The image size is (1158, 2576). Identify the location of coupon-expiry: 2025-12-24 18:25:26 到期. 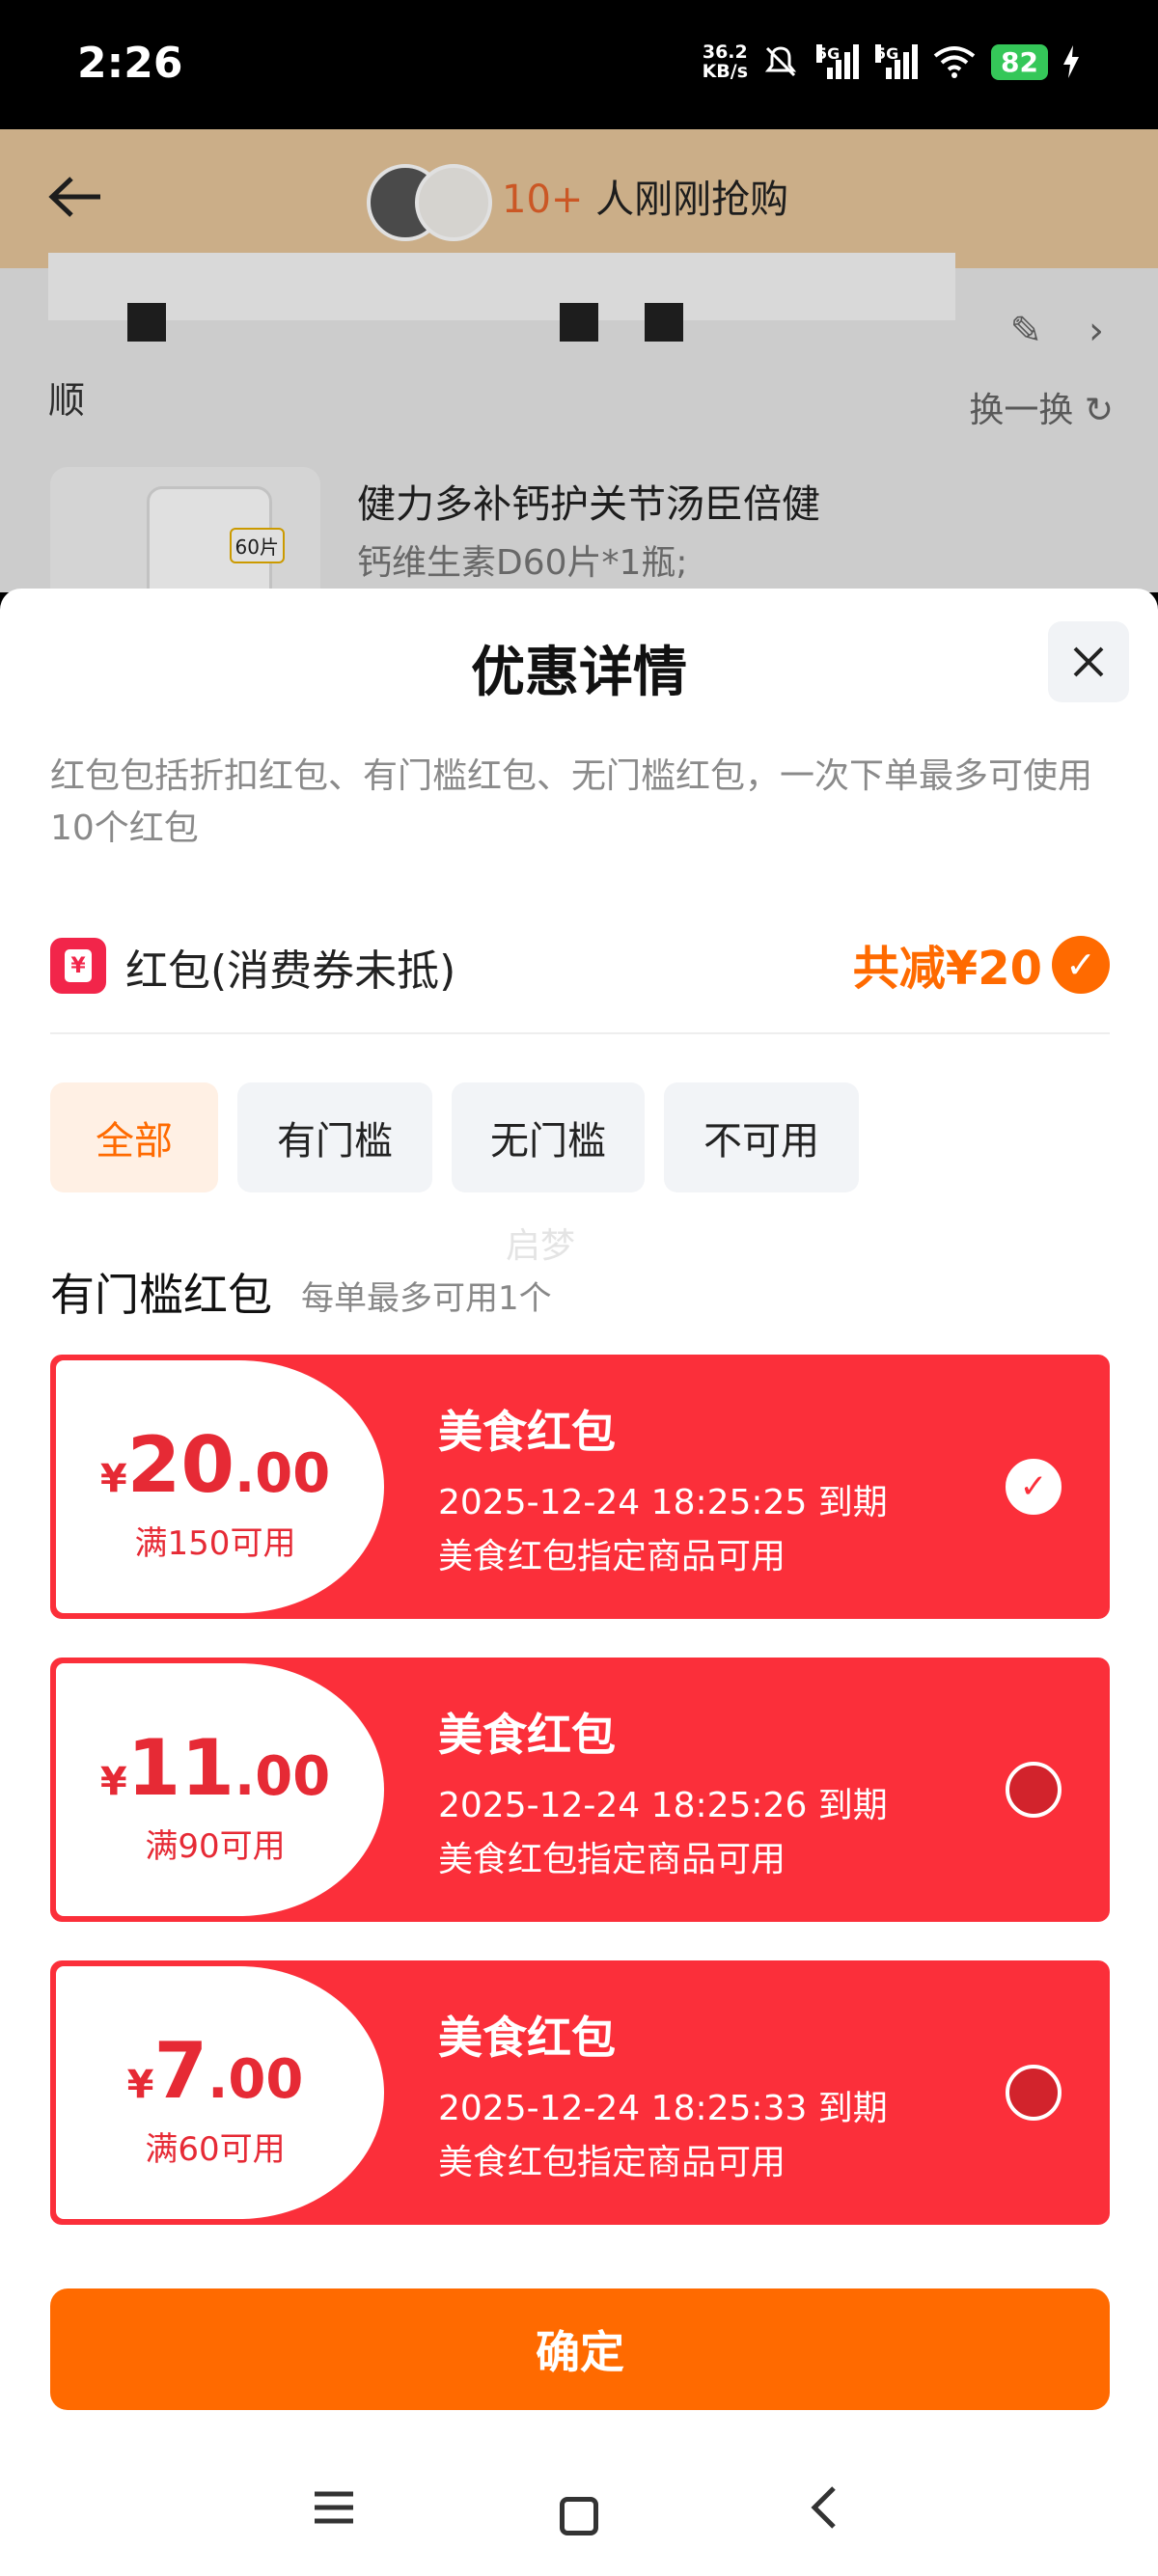
(663, 1805).